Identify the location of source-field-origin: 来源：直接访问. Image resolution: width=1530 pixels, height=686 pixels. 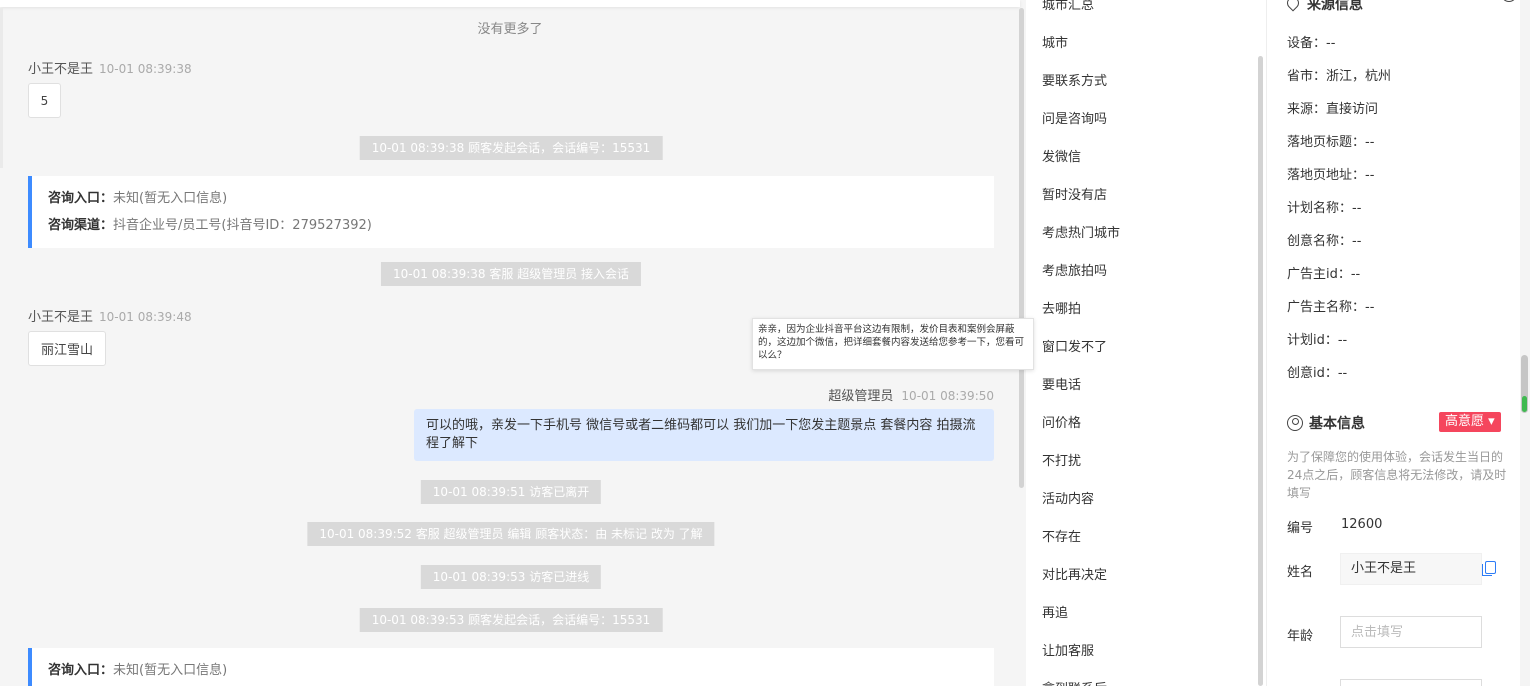
(1333, 109).